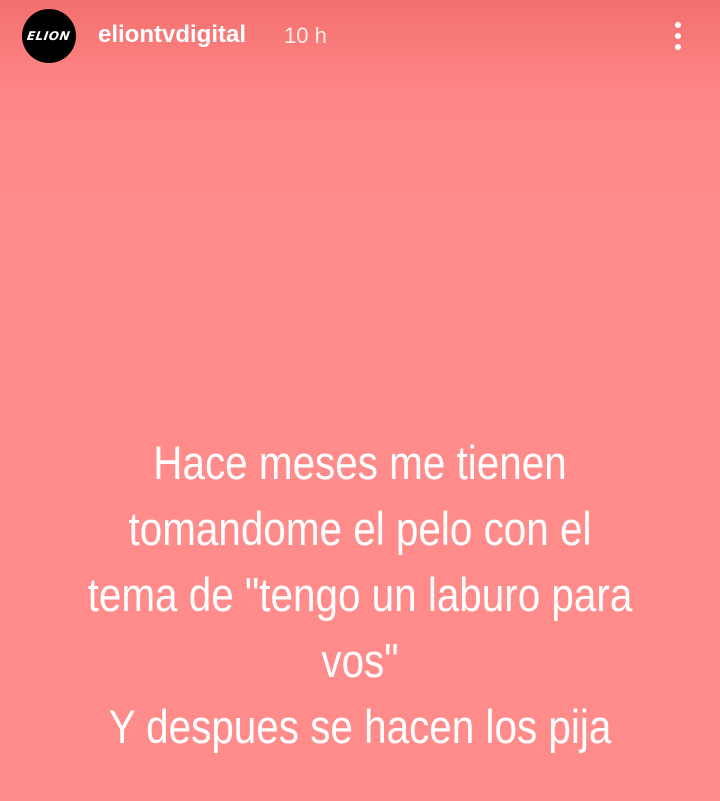 The width and height of the screenshot is (720, 801). Describe the element at coordinates (360, 660) in the screenshot. I see `story-text-line: vos"` at that location.